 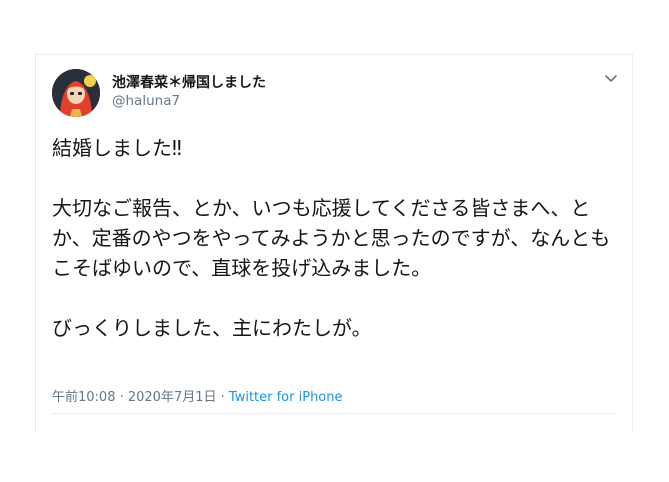 I want to click on user-handle: @haluna7, so click(x=146, y=101).